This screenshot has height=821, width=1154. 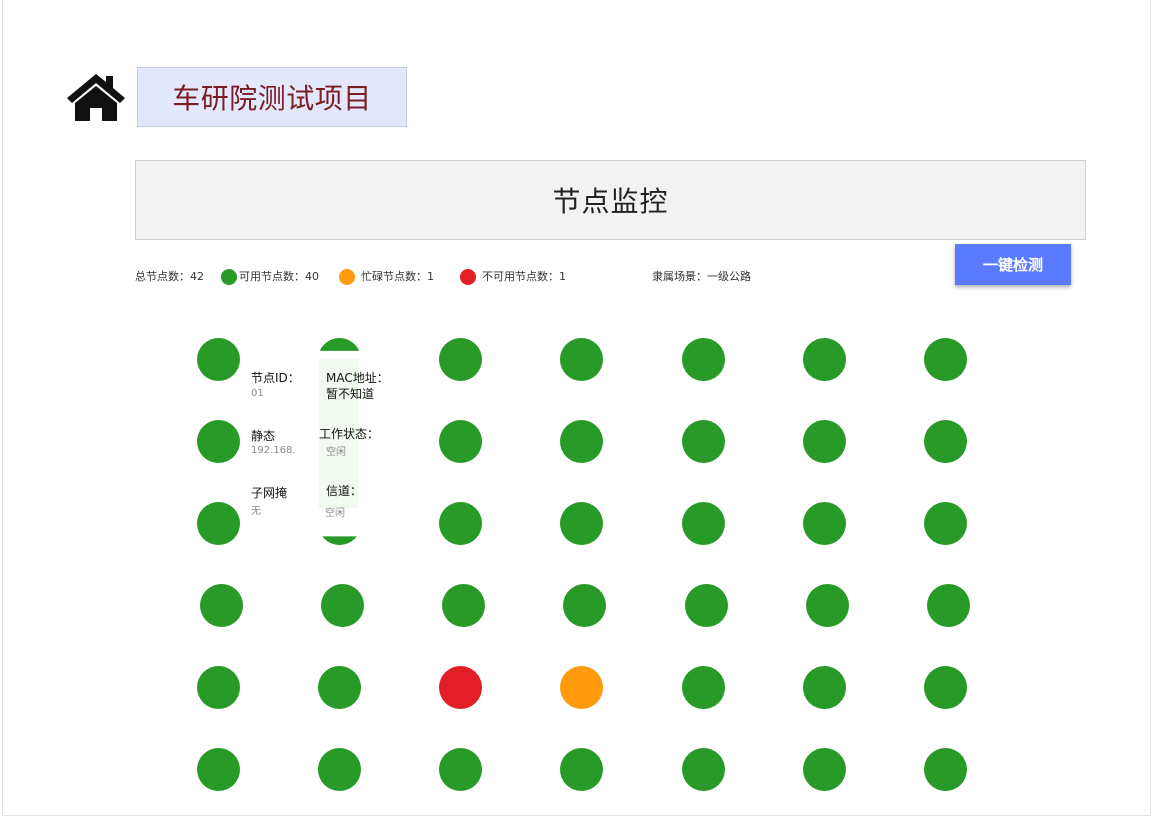 I want to click on channel-value: 空闲, so click(x=335, y=513).